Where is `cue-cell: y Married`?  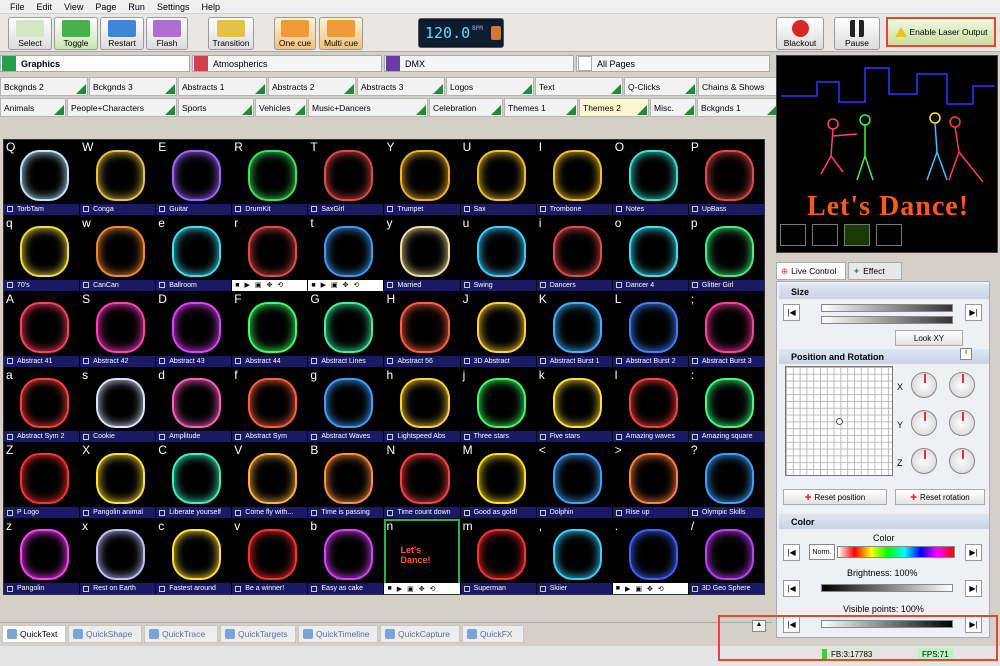
cue-cell: y Married is located at coordinates (422, 253).